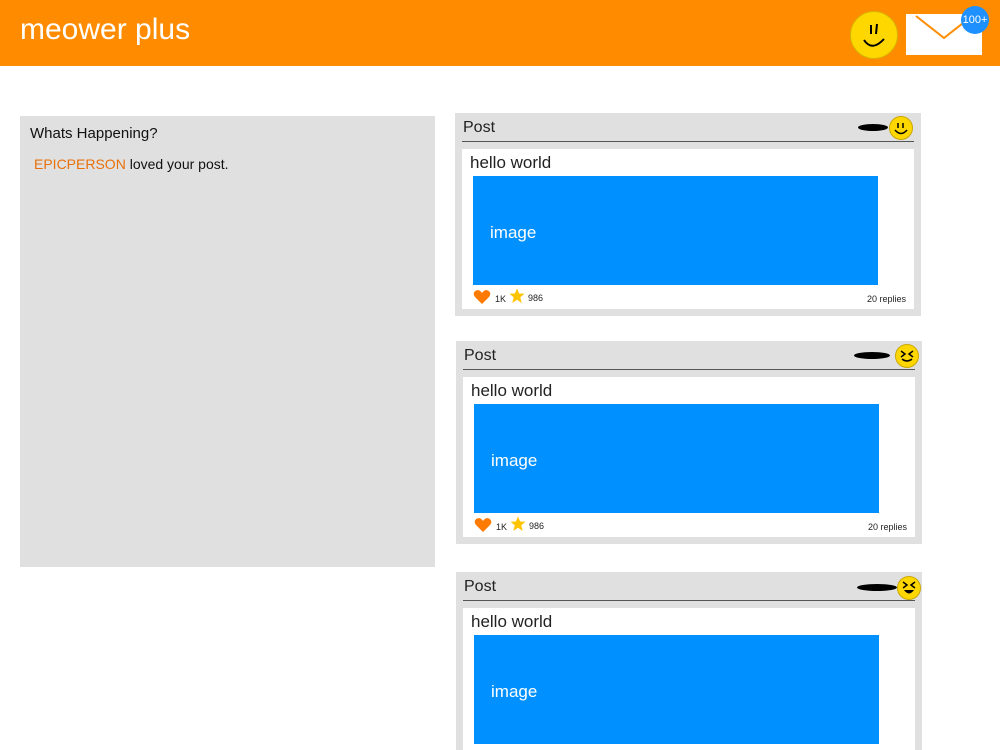  I want to click on whats-happening-title: Whats Happening?, so click(94, 133).